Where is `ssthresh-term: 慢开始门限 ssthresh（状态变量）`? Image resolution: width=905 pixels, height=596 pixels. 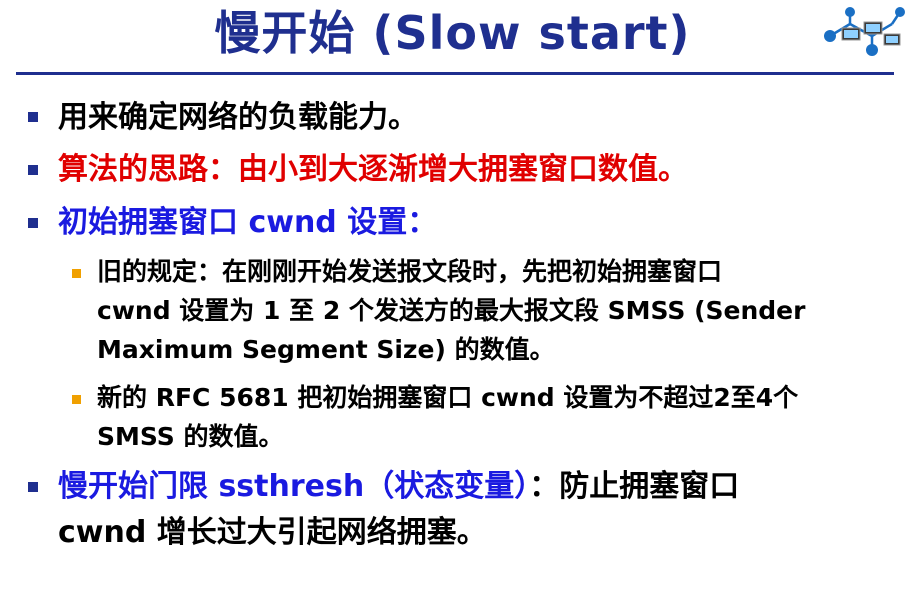 ssthresh-term: 慢开始门限 ssthresh（状态变量） is located at coordinates (294, 486).